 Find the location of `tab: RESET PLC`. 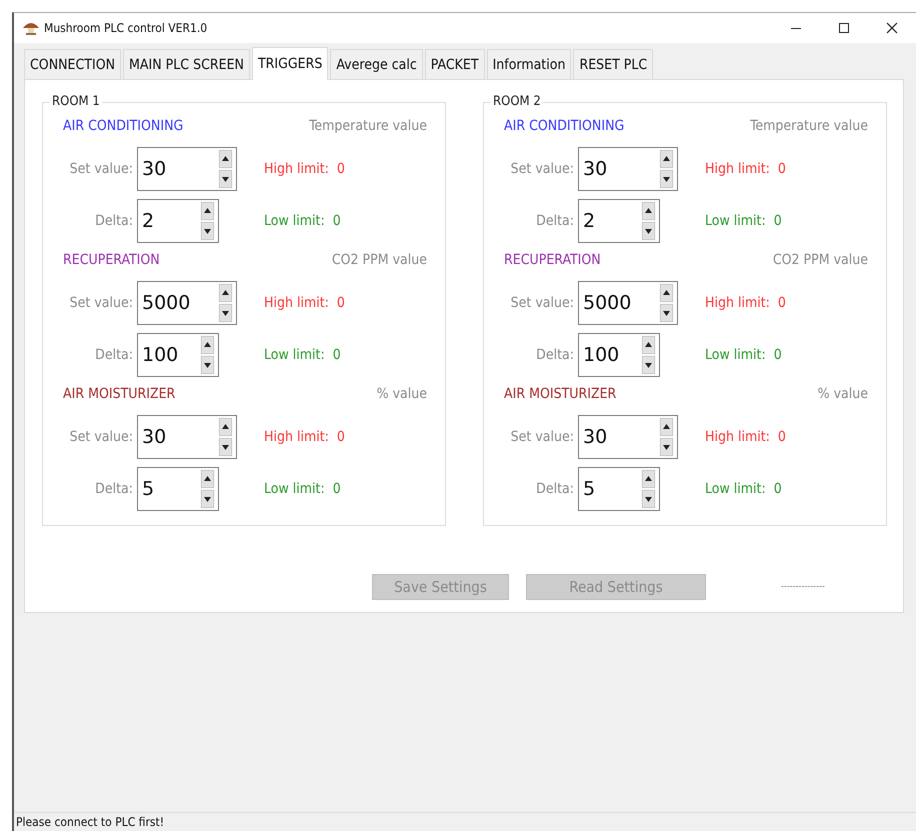

tab: RESET PLC is located at coordinates (613, 64).